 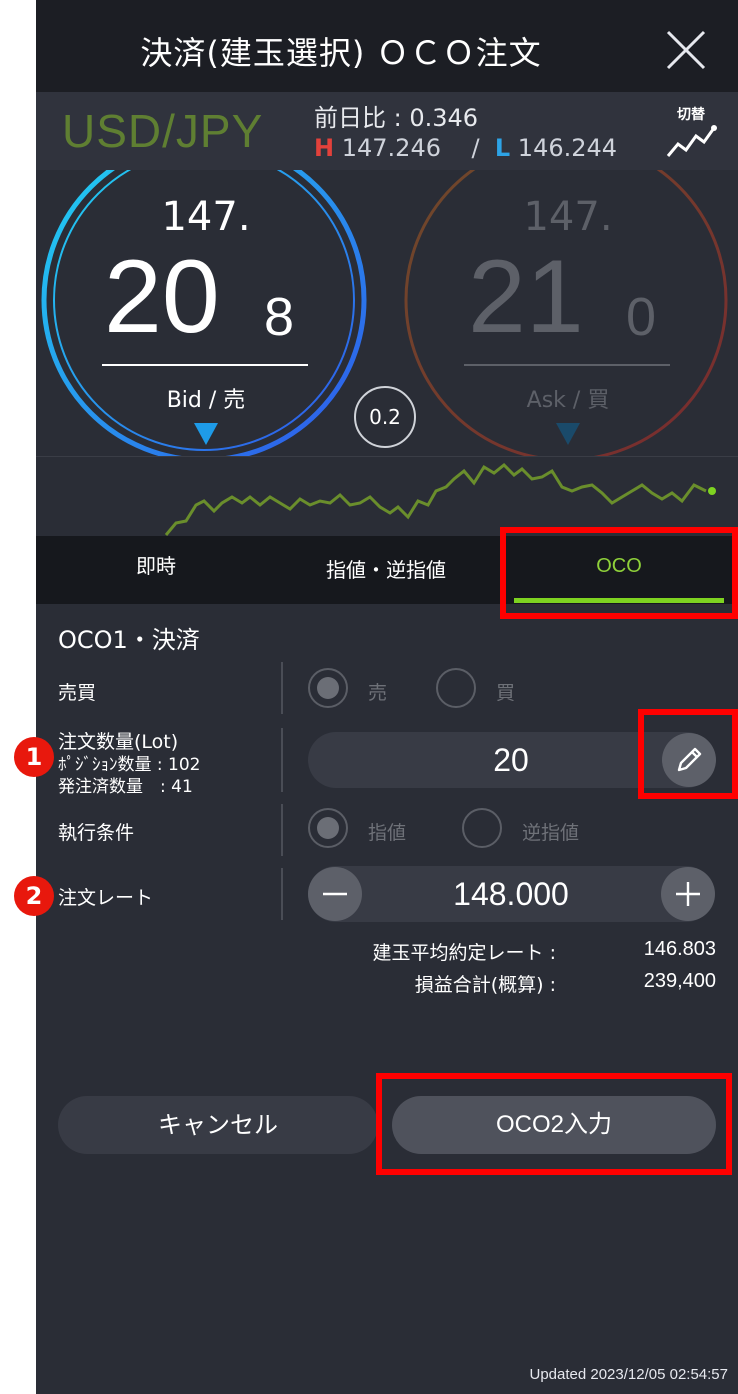 What do you see at coordinates (328, 828) in the screenshot?
I see `condition-radio-limit` at bounding box center [328, 828].